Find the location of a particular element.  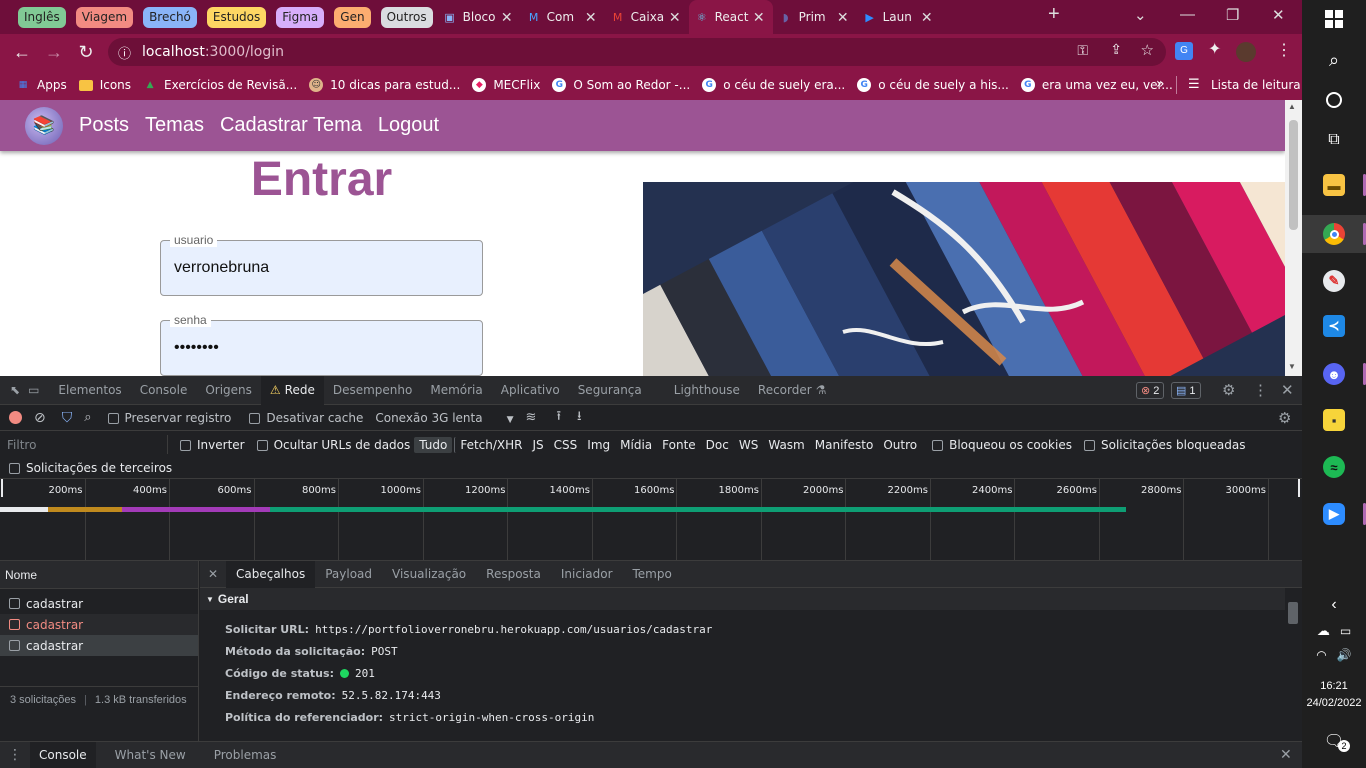

password-field: senha •••••••• is located at coordinates (321, 344).